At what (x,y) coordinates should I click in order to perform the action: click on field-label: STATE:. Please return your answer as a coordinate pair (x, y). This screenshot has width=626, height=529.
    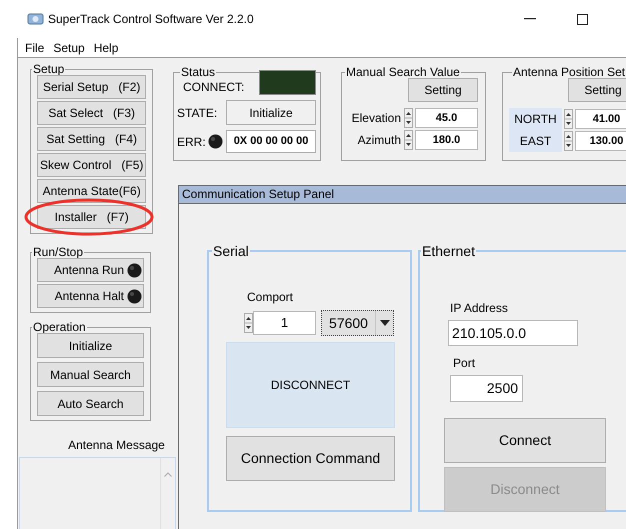
    Looking at the image, I should click on (197, 113).